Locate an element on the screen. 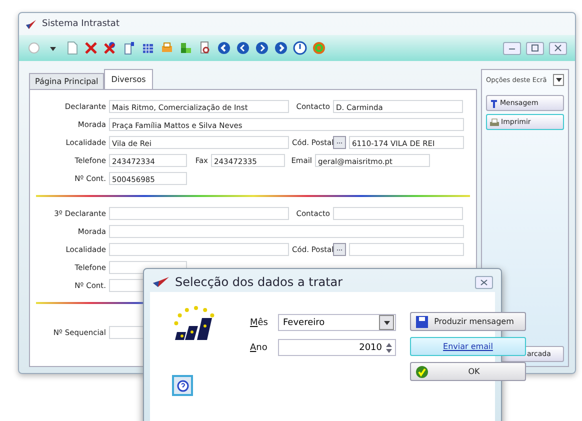 This screenshot has height=421, width=582. window-title: Sistema Intrastat is located at coordinates (81, 24).